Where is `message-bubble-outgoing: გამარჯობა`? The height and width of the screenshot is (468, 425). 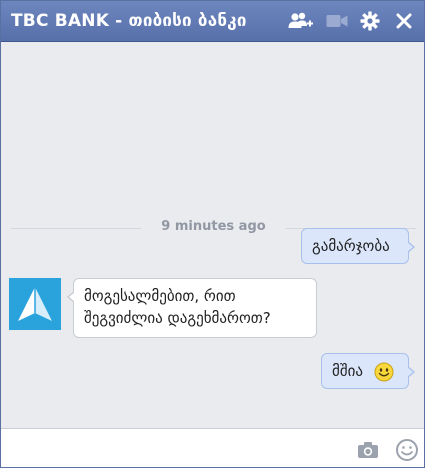
message-bubble-outgoing: გამარჯობა is located at coordinates (358, 246).